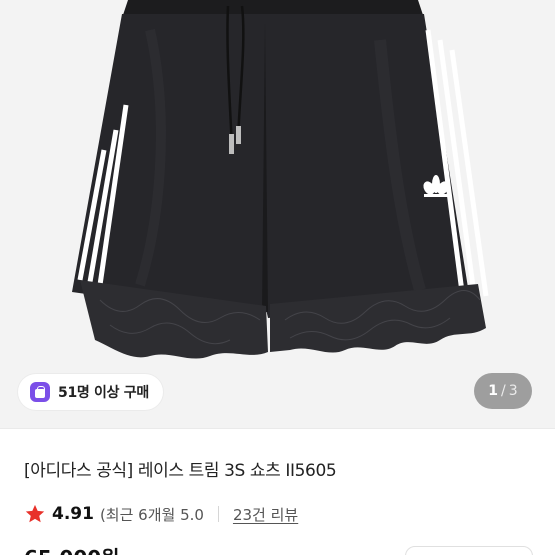 The width and height of the screenshot is (555, 555). Describe the element at coordinates (151, 514) in the screenshot. I see `rating-detail: (최근 6개월 5.0` at that location.